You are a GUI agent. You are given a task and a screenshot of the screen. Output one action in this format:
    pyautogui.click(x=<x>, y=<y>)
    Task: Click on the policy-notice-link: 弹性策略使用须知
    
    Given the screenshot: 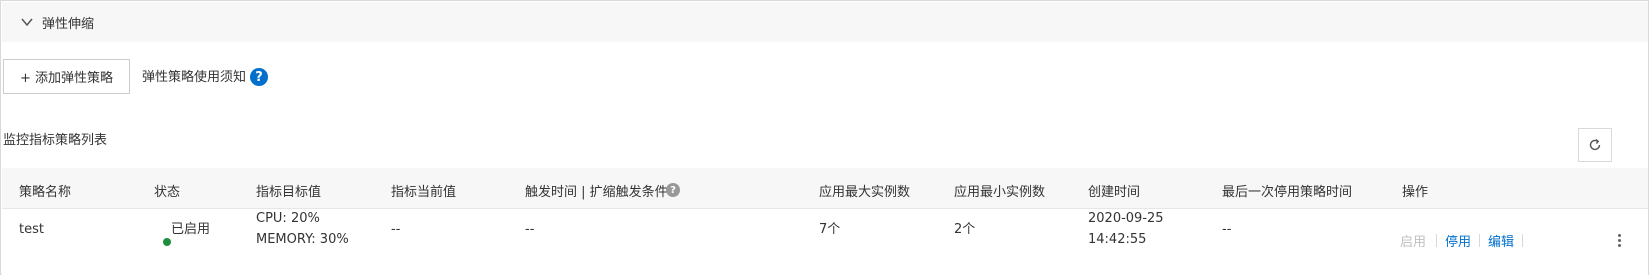 What is the action you would take?
    pyautogui.click(x=194, y=75)
    